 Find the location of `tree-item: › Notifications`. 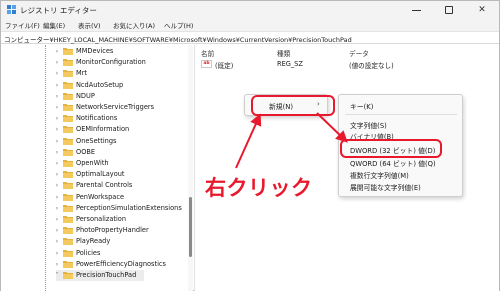

tree-item: › Notifications is located at coordinates (94, 118).